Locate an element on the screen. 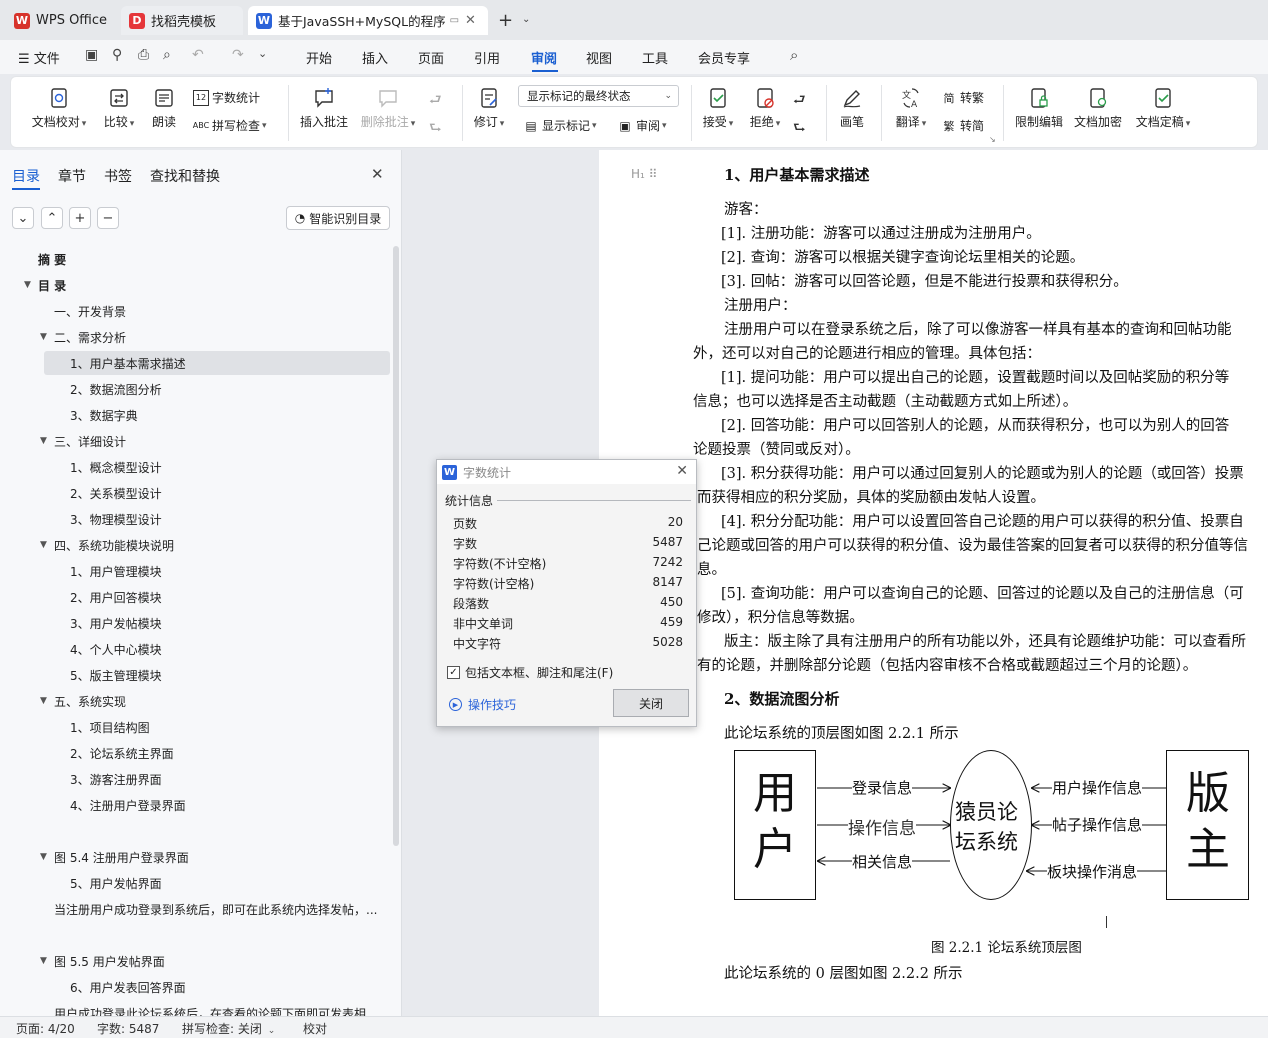 This screenshot has width=1268, height=1038. close-panel-icon: ✕ is located at coordinates (377, 174).